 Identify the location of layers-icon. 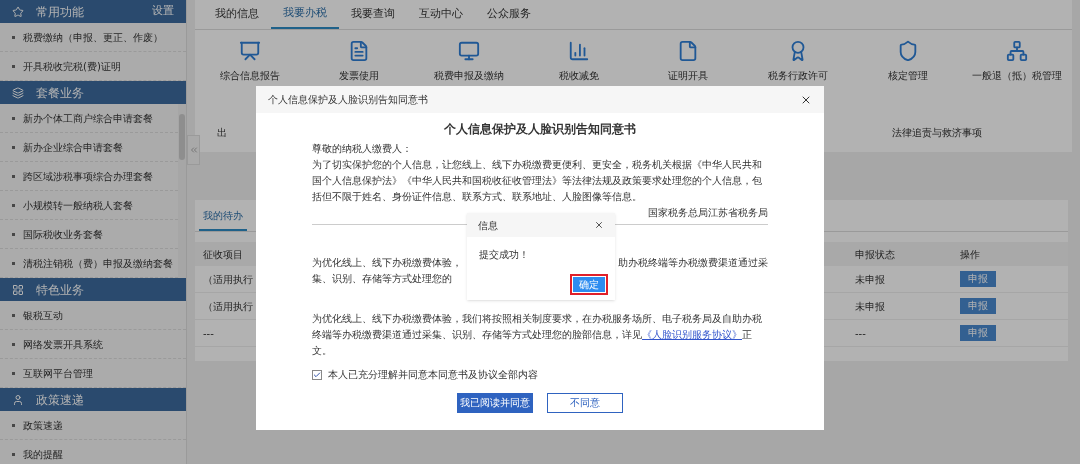
(18, 92).